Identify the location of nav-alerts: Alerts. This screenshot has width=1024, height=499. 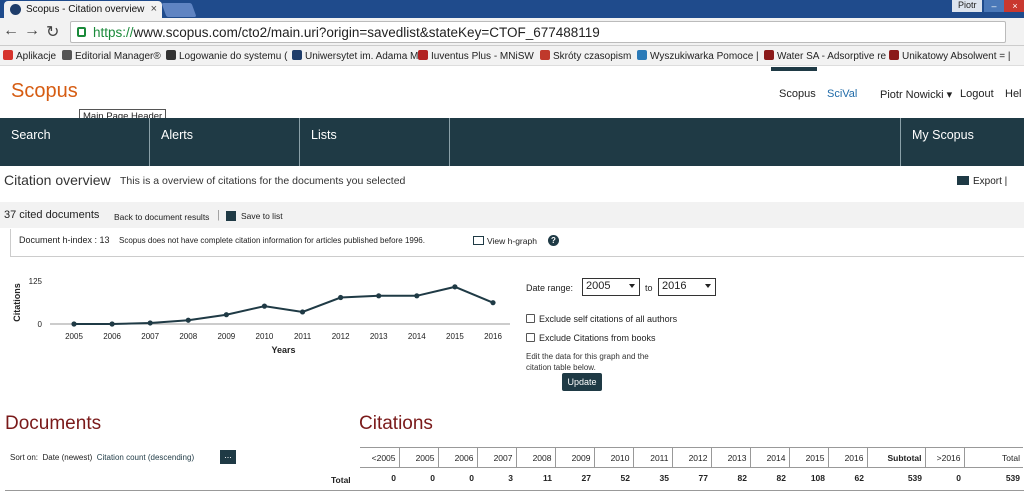
(225, 142).